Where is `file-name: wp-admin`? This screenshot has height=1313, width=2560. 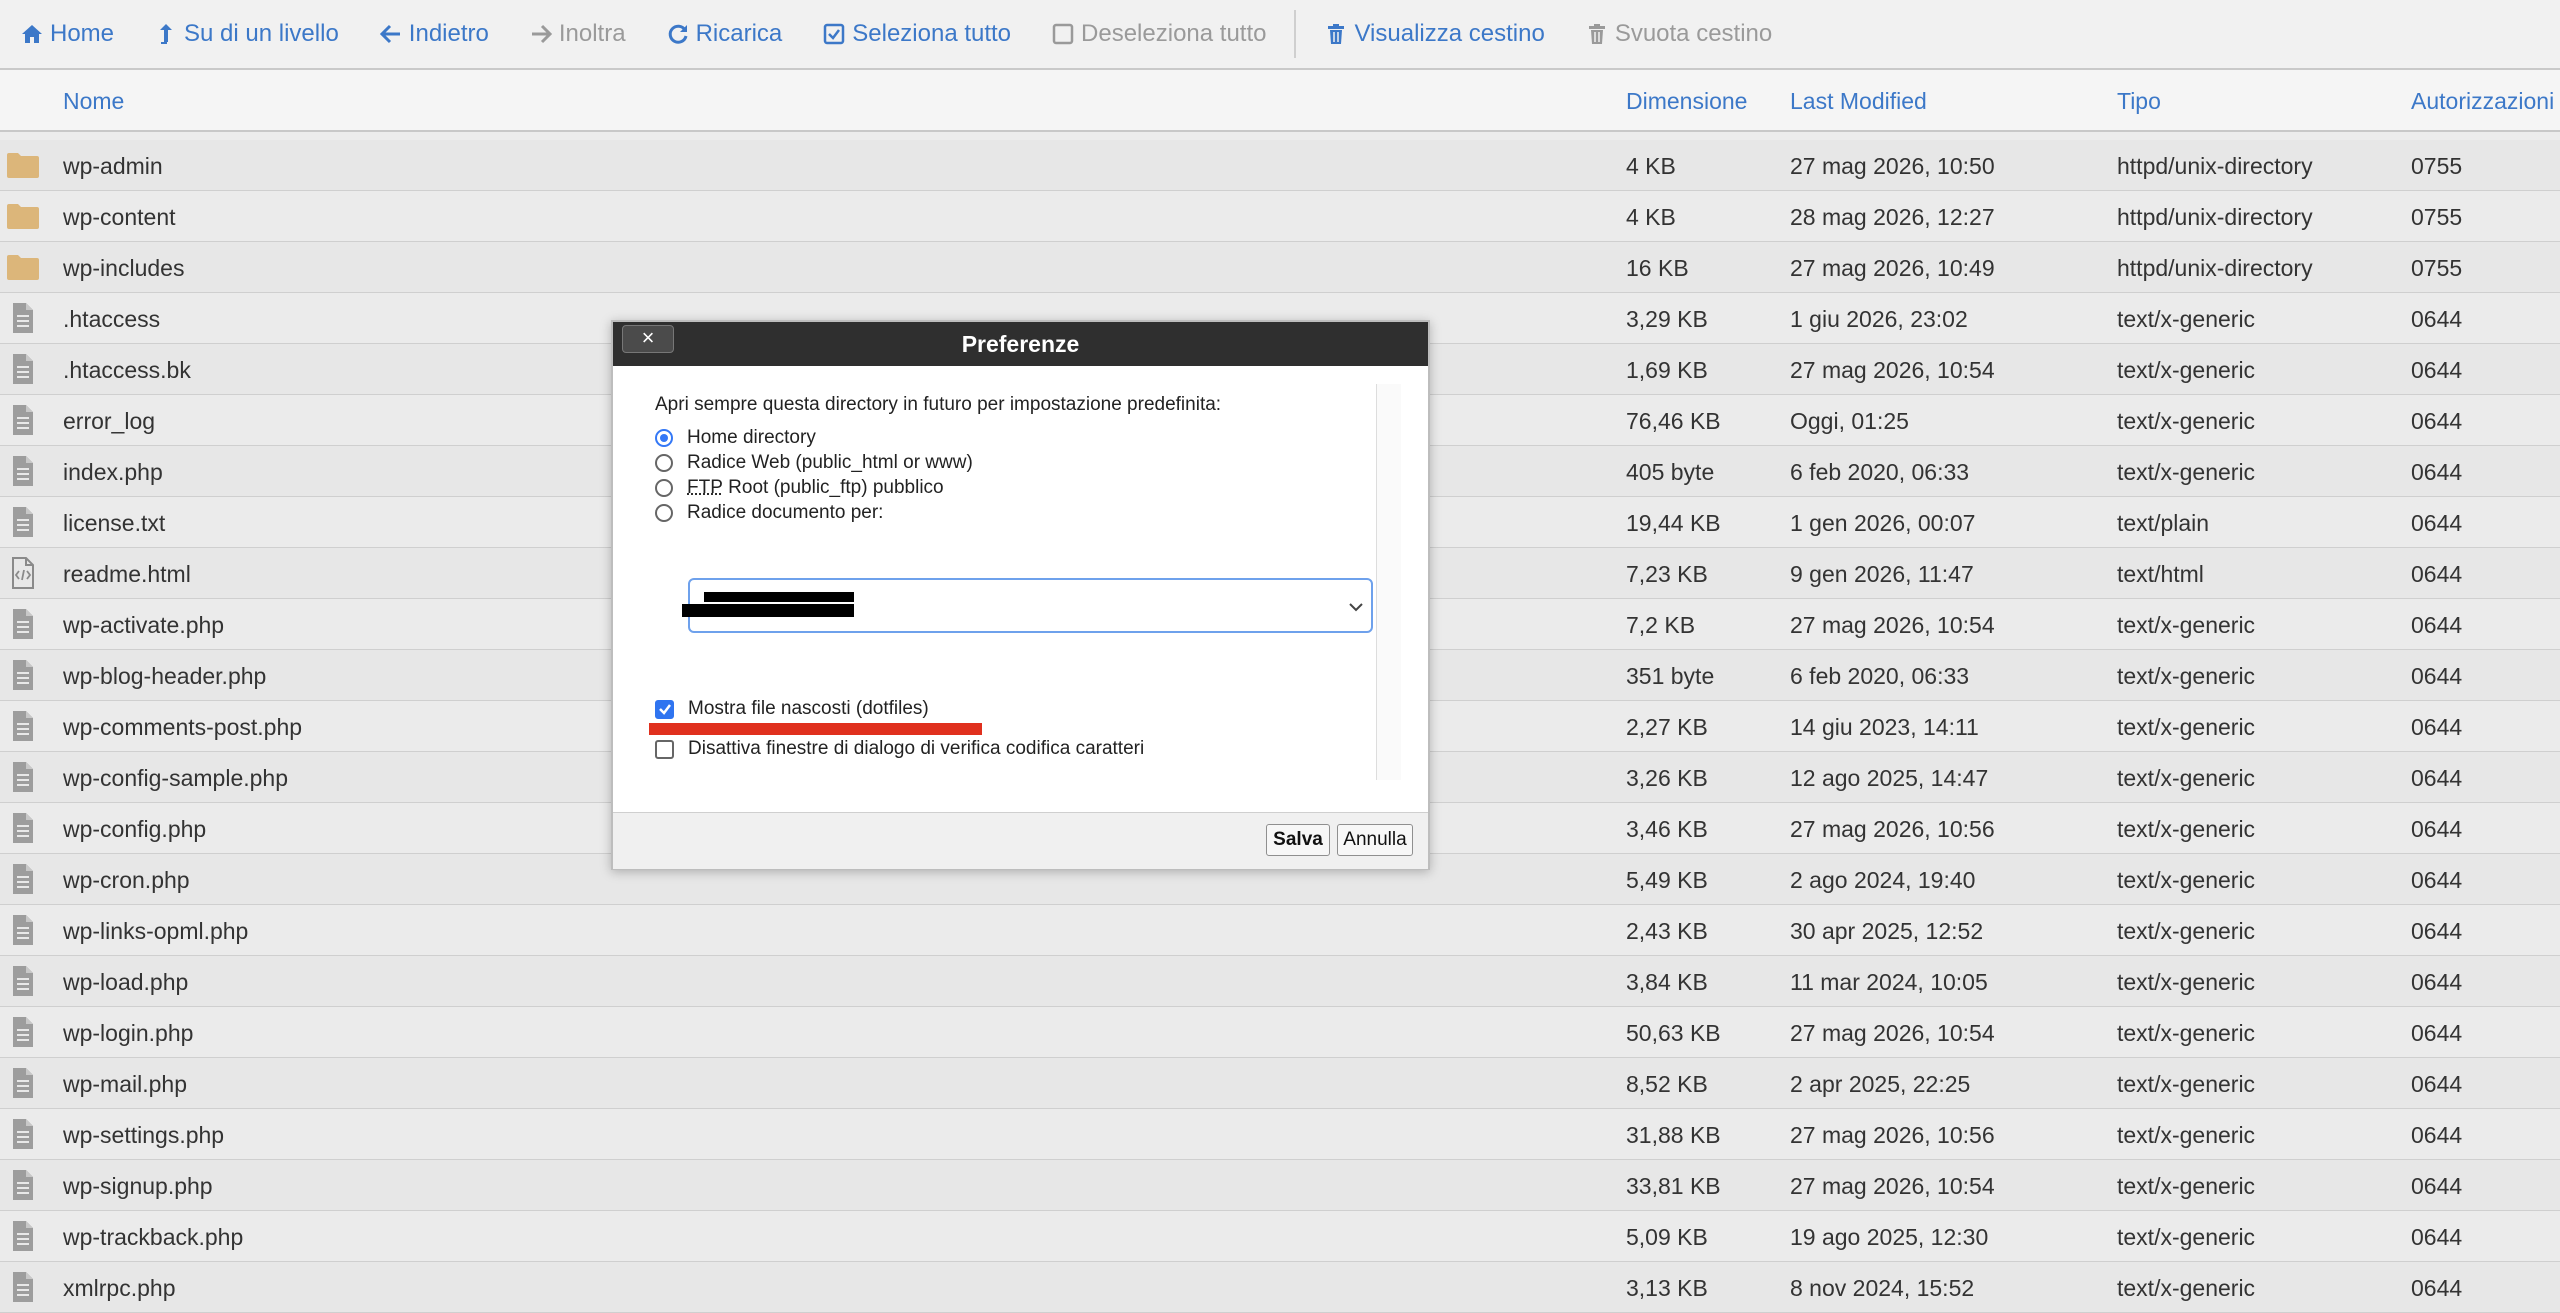 file-name: wp-admin is located at coordinates (113, 166).